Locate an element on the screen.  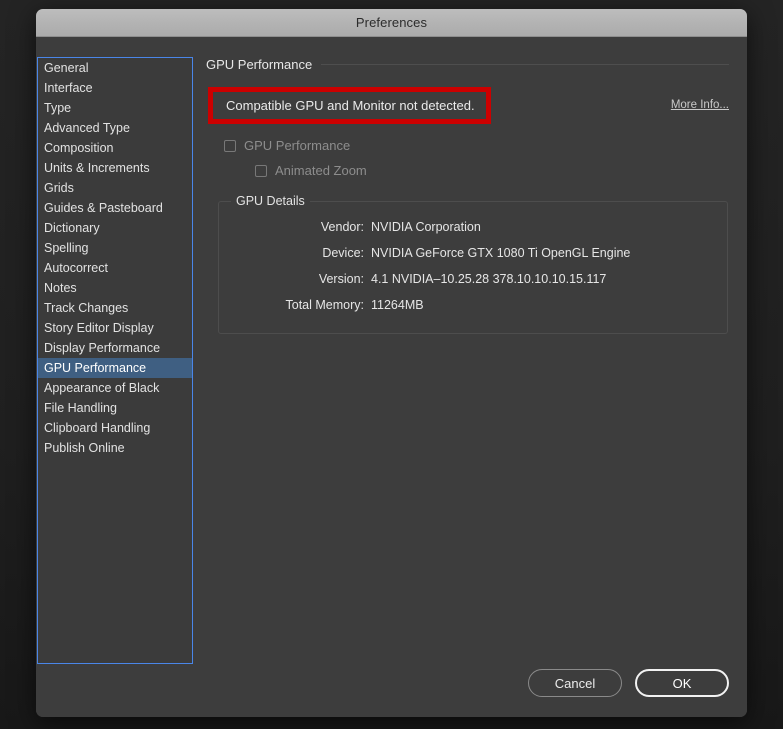
gpu-detail-value: NVIDIA Corporation is located at coordinates (426, 227).